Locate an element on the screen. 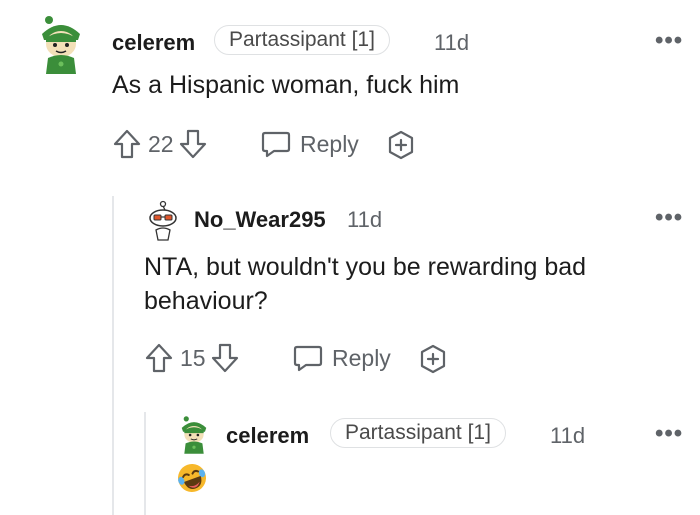 The width and height of the screenshot is (700, 515). emoji-icon is located at coordinates (192, 478).